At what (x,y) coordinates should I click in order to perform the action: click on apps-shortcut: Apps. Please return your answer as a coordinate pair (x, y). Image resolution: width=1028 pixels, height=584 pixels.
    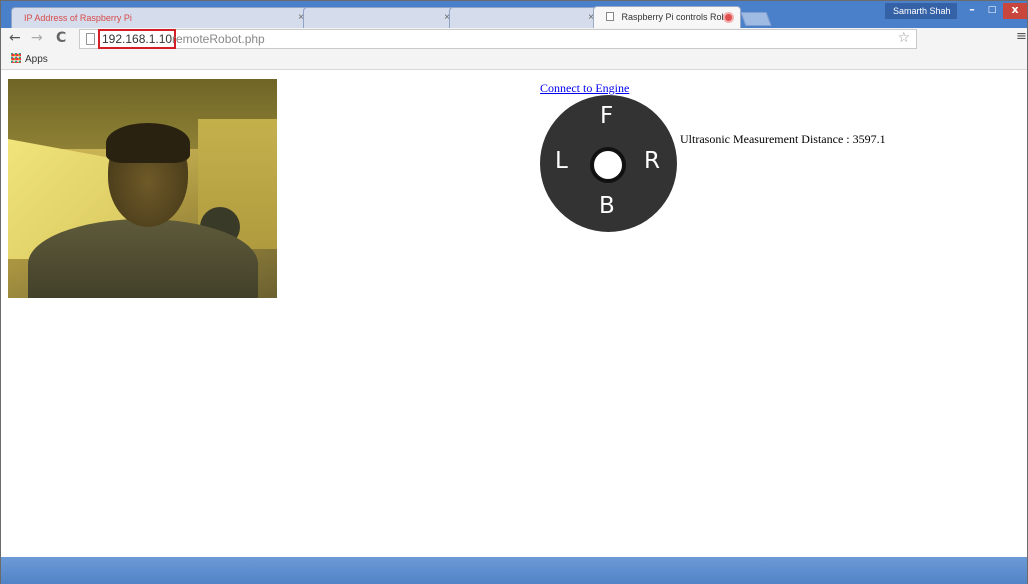
    Looking at the image, I should click on (29, 59).